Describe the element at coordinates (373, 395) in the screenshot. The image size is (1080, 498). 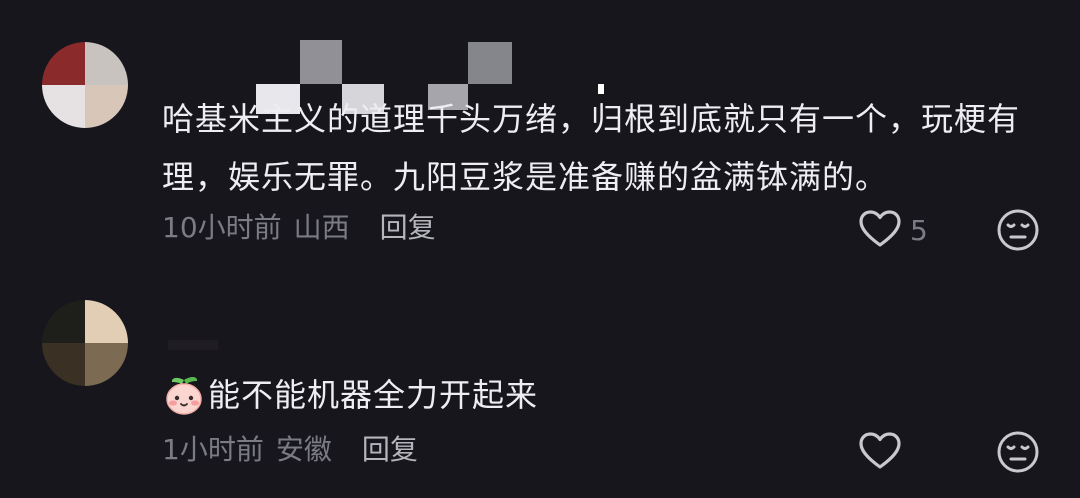
I see `comment-text: 能不能机器全力开起来` at that location.